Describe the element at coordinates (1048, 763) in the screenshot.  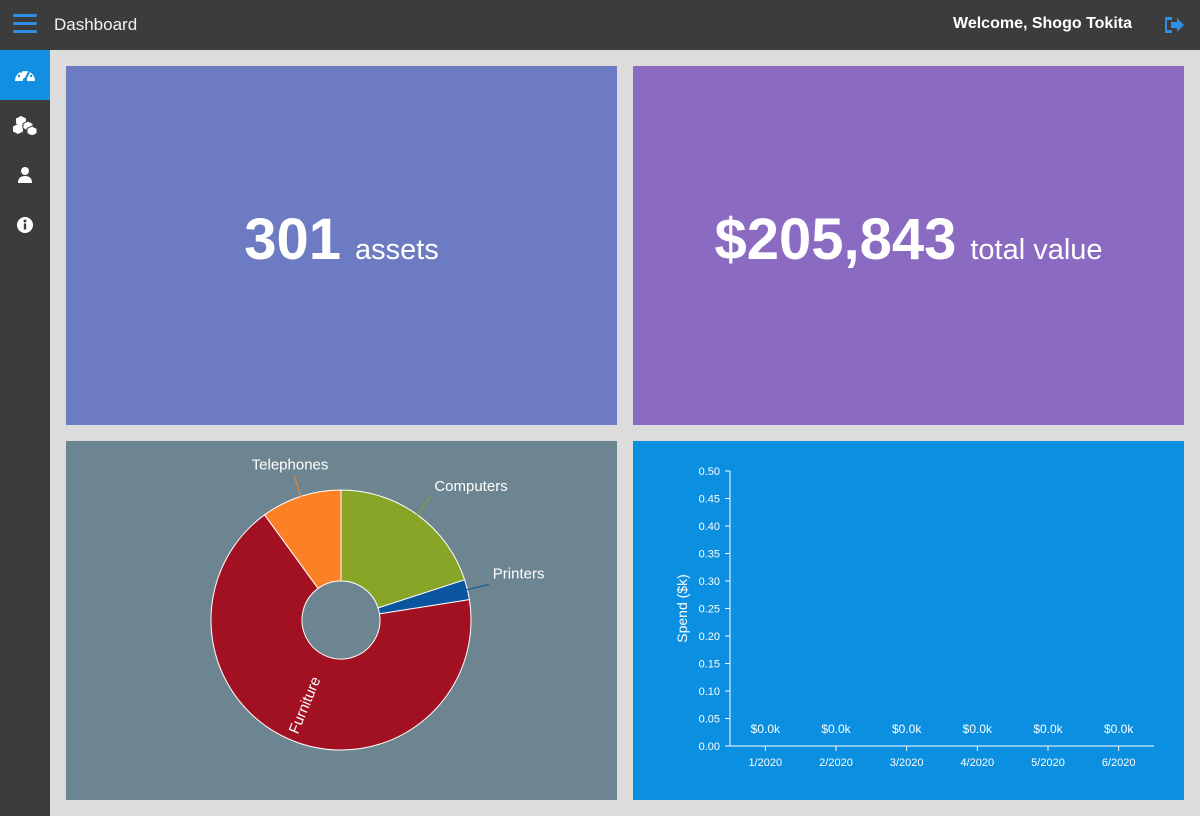
I see `x-tick-label: 5/2020` at that location.